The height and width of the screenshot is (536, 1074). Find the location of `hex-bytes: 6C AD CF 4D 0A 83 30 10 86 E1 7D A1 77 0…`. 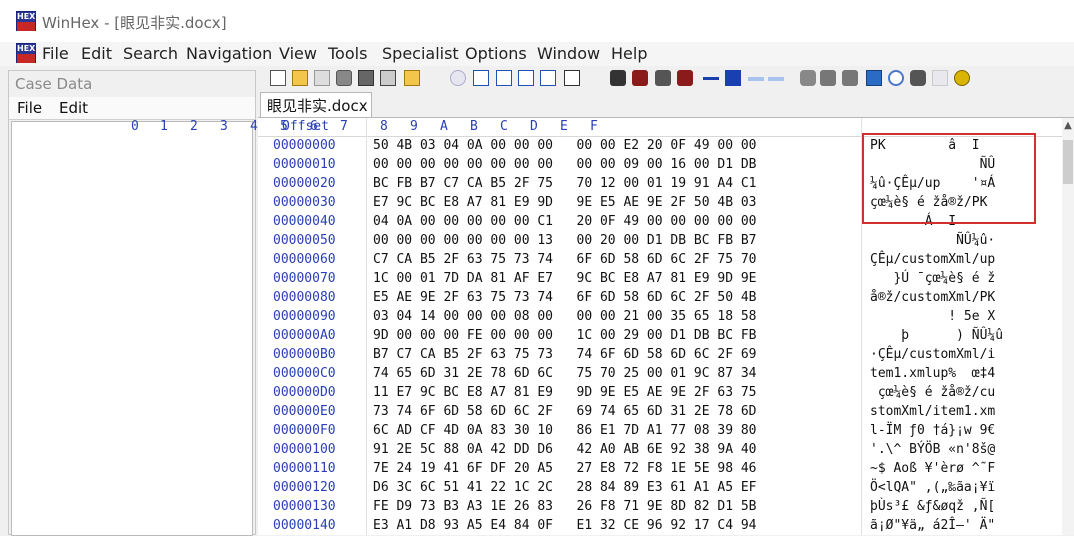

hex-bytes: 6C AD CF 4D 0A 83 30 10 86 E1 7D A1 77 0… is located at coordinates (565, 430).